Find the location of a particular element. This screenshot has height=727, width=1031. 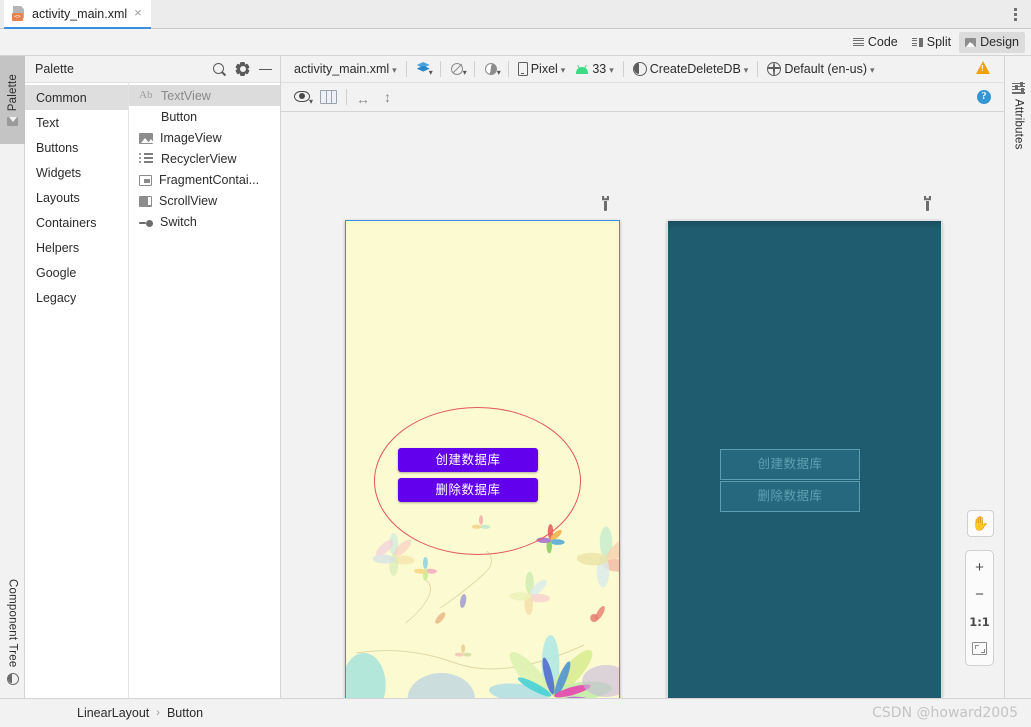

zoom-controls: + − 1:1 is located at coordinates (979, 608).